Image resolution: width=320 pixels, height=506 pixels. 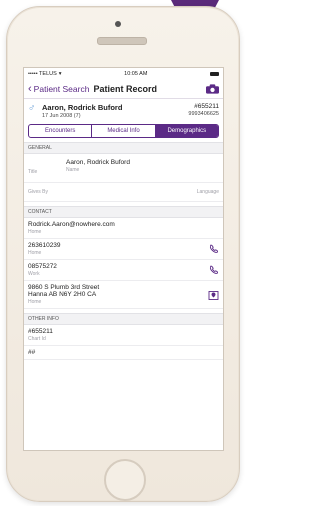 I want to click on status-bar: ••••• TELUS ▾ 10:05 AM, so click(x=123, y=74).